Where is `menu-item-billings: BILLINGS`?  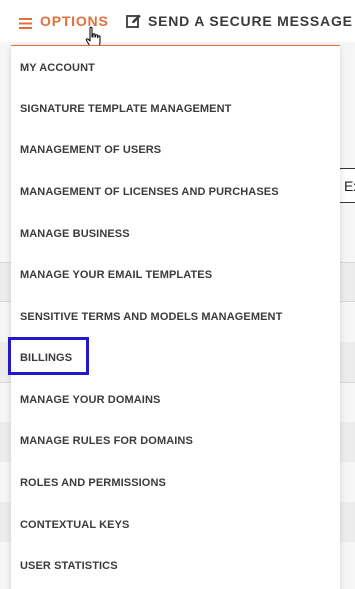
menu-item-billings: BILLINGS is located at coordinates (175, 358).